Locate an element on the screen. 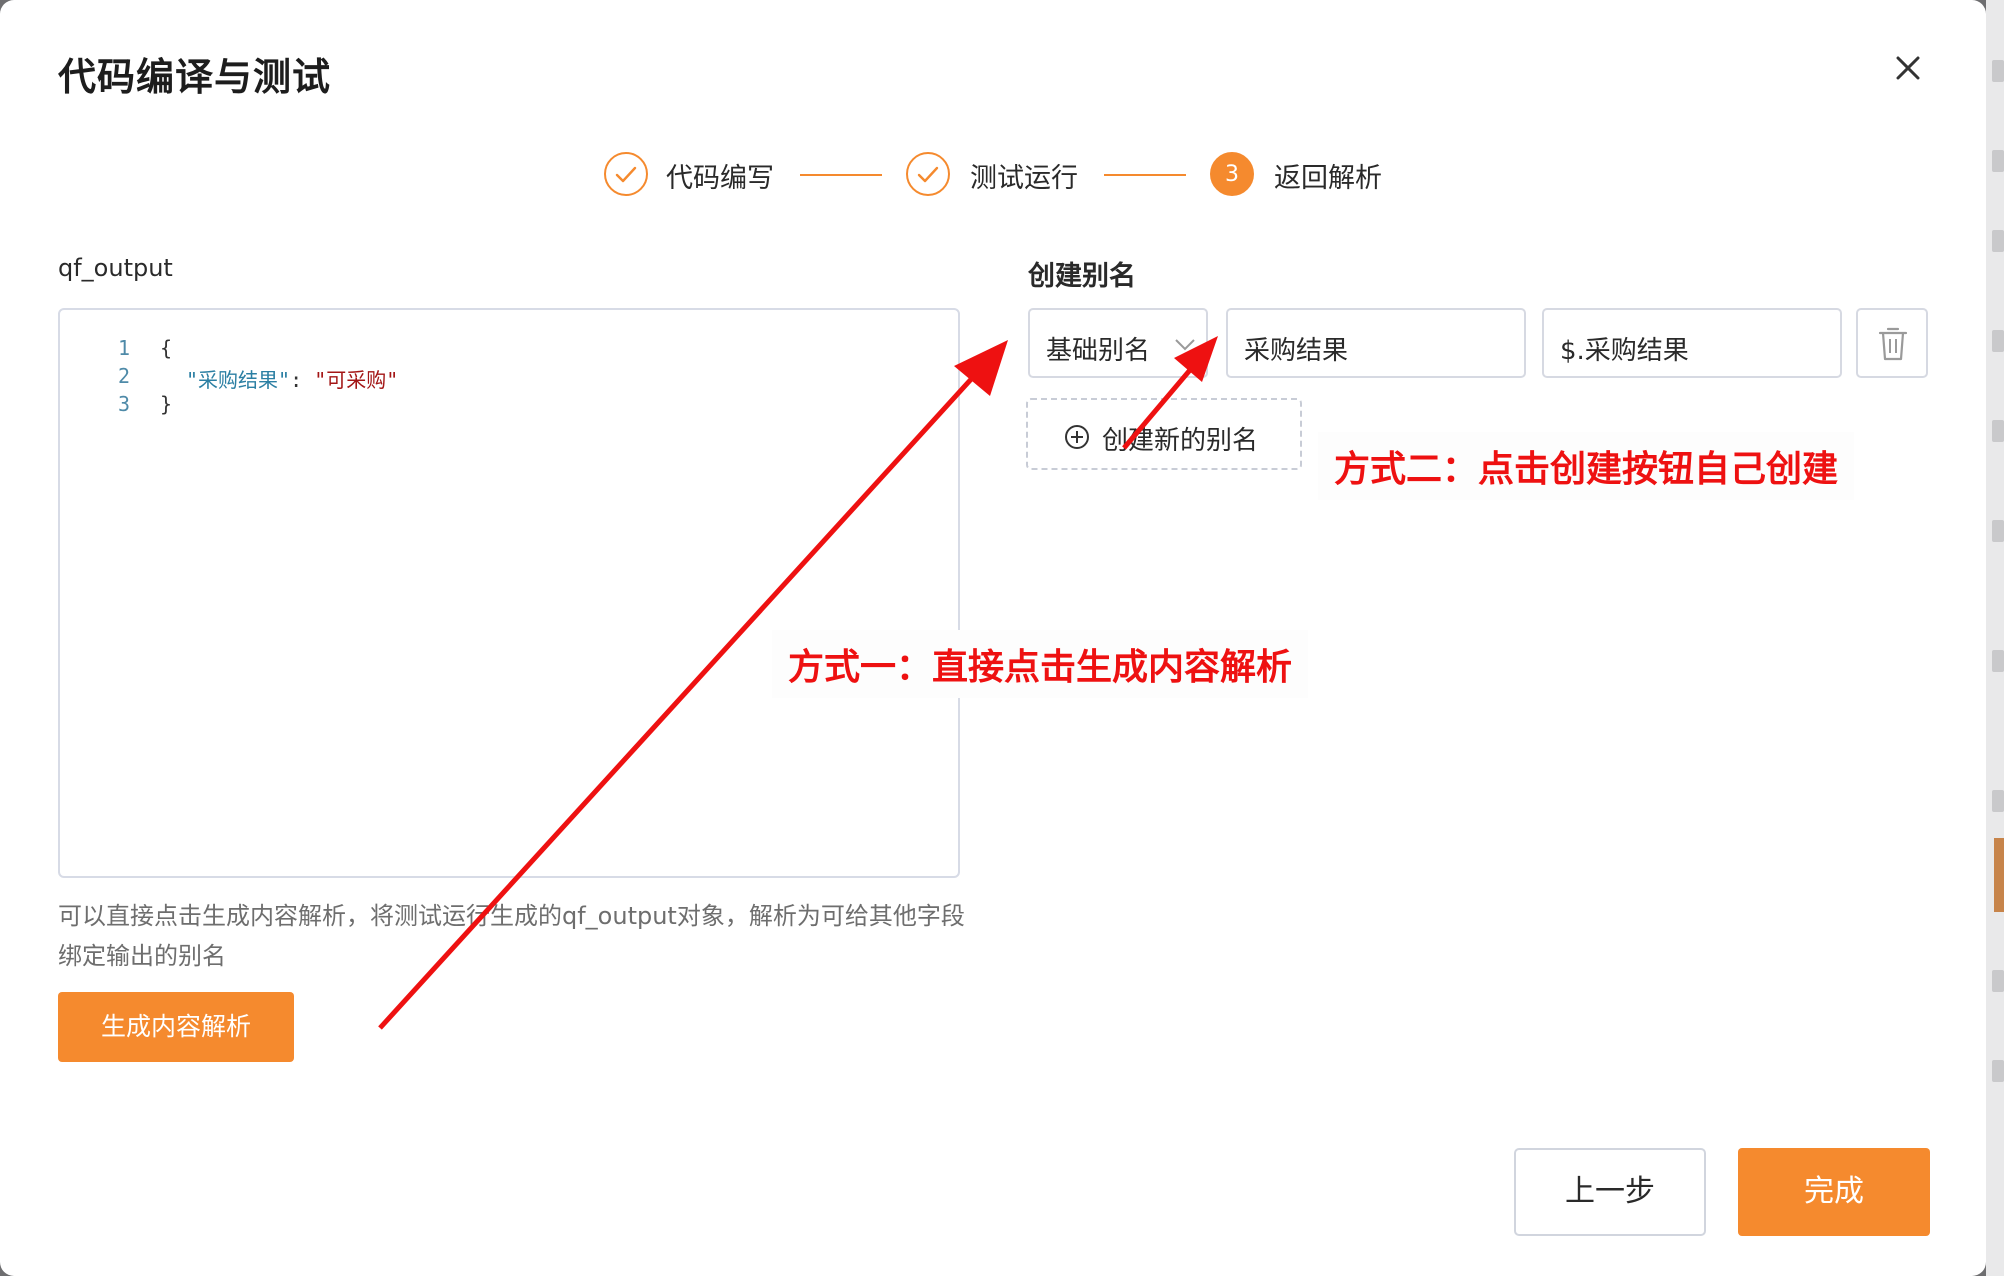 The height and width of the screenshot is (1276, 2004). step-3-number-badge: 3 is located at coordinates (1232, 174).